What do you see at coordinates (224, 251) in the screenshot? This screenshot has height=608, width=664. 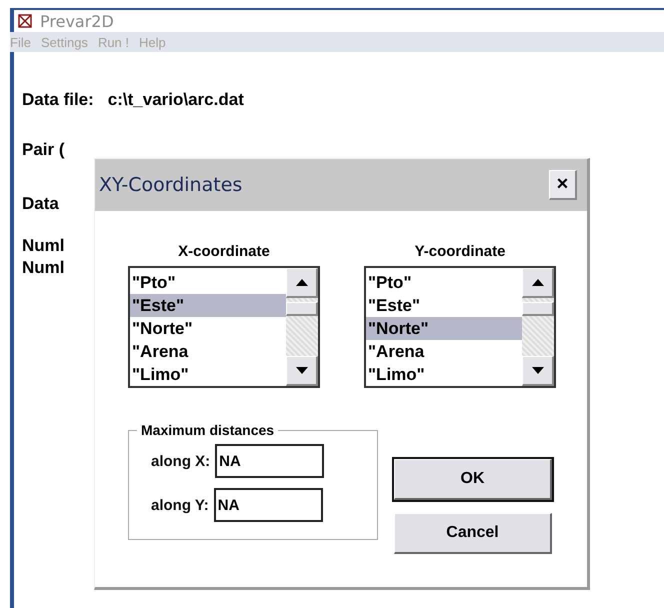 I see `list-label: X-coordinate` at bounding box center [224, 251].